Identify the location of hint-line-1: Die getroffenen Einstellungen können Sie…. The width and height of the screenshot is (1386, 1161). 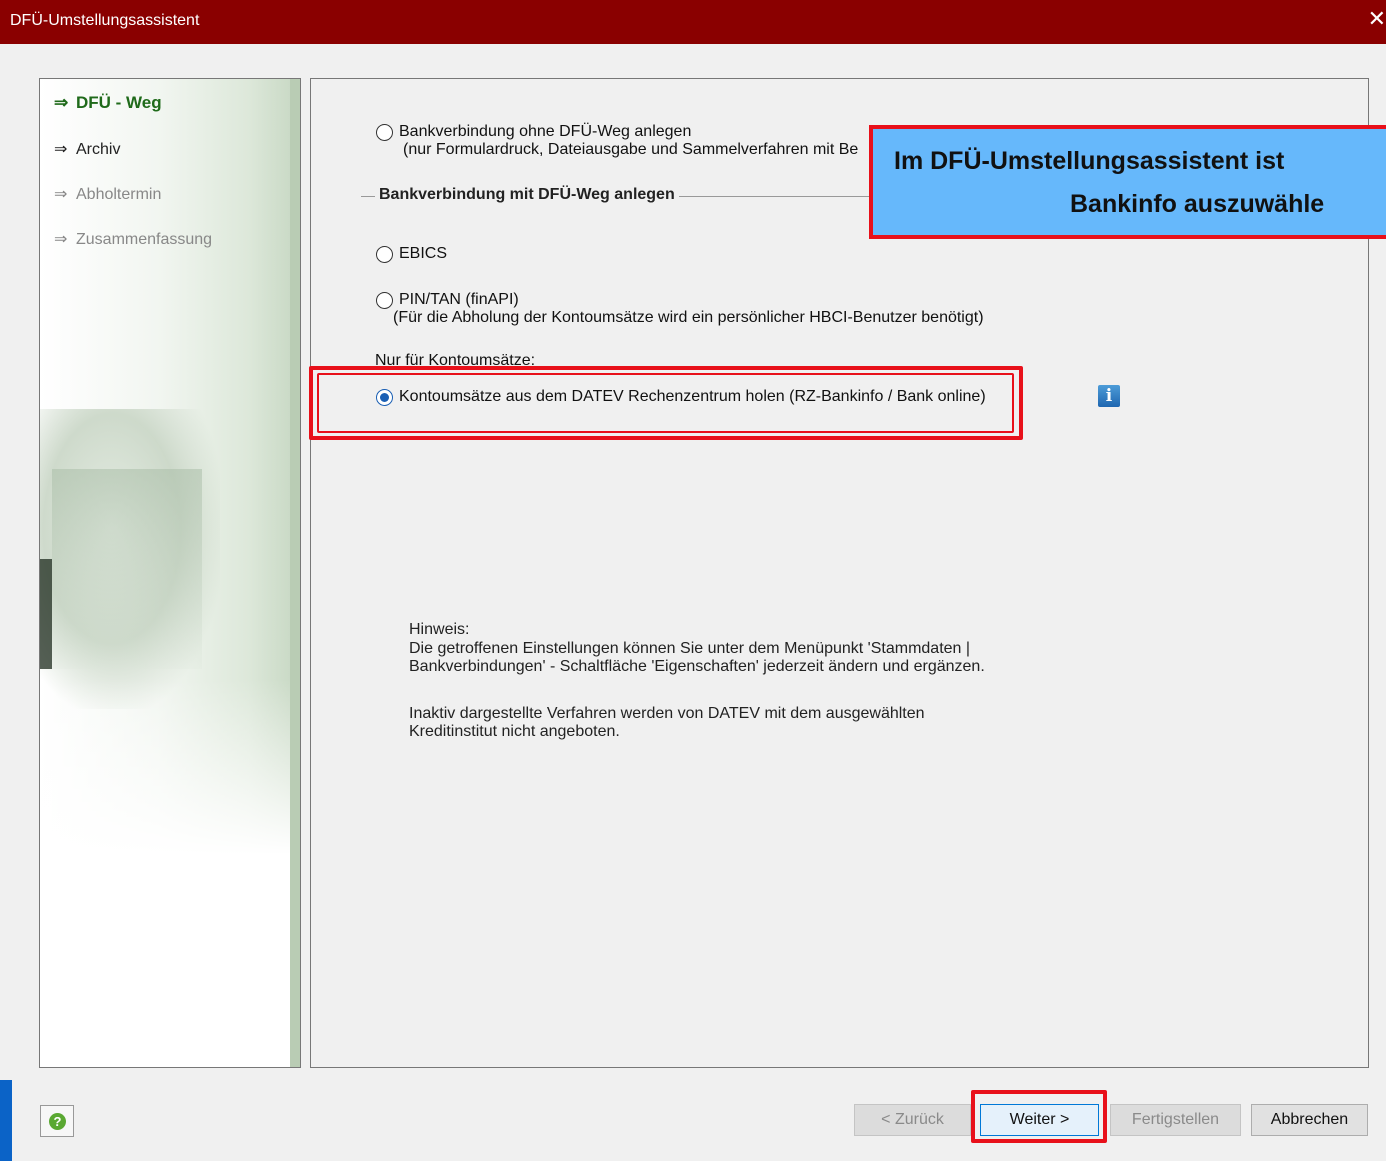
(690, 648).